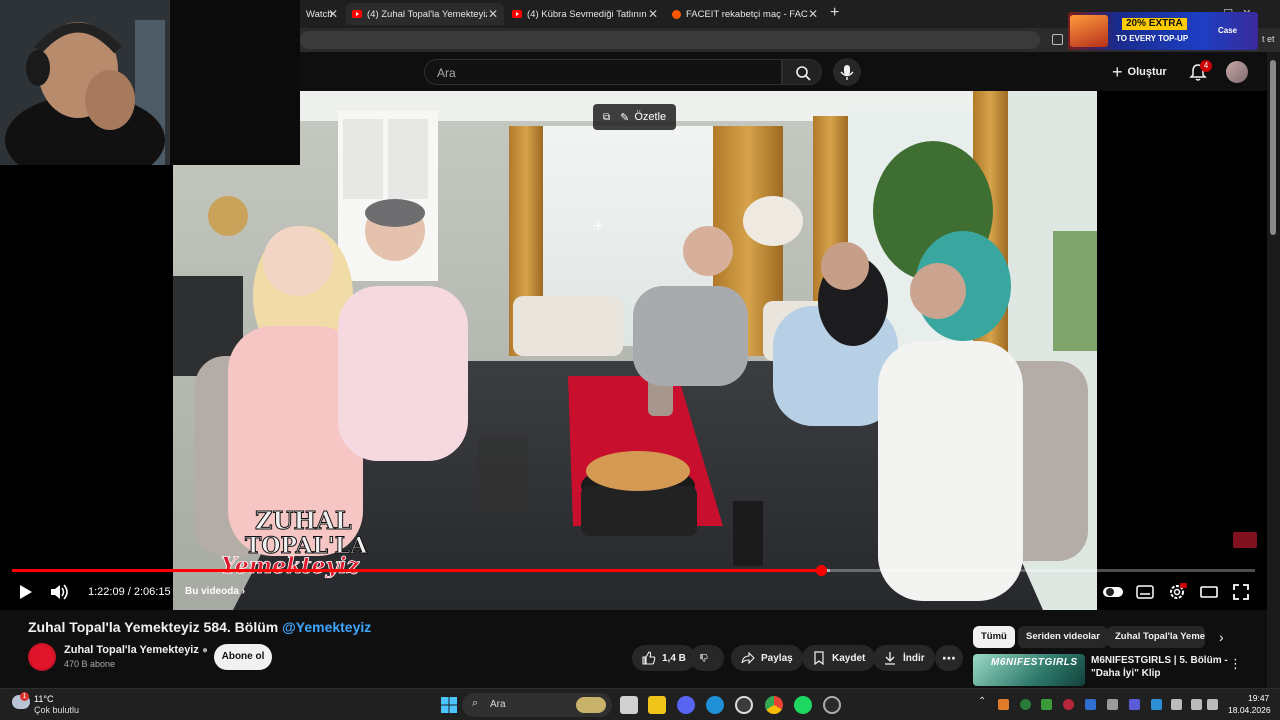  What do you see at coordinates (449, 705) in the screenshot?
I see `windows-start-icon` at bounding box center [449, 705].